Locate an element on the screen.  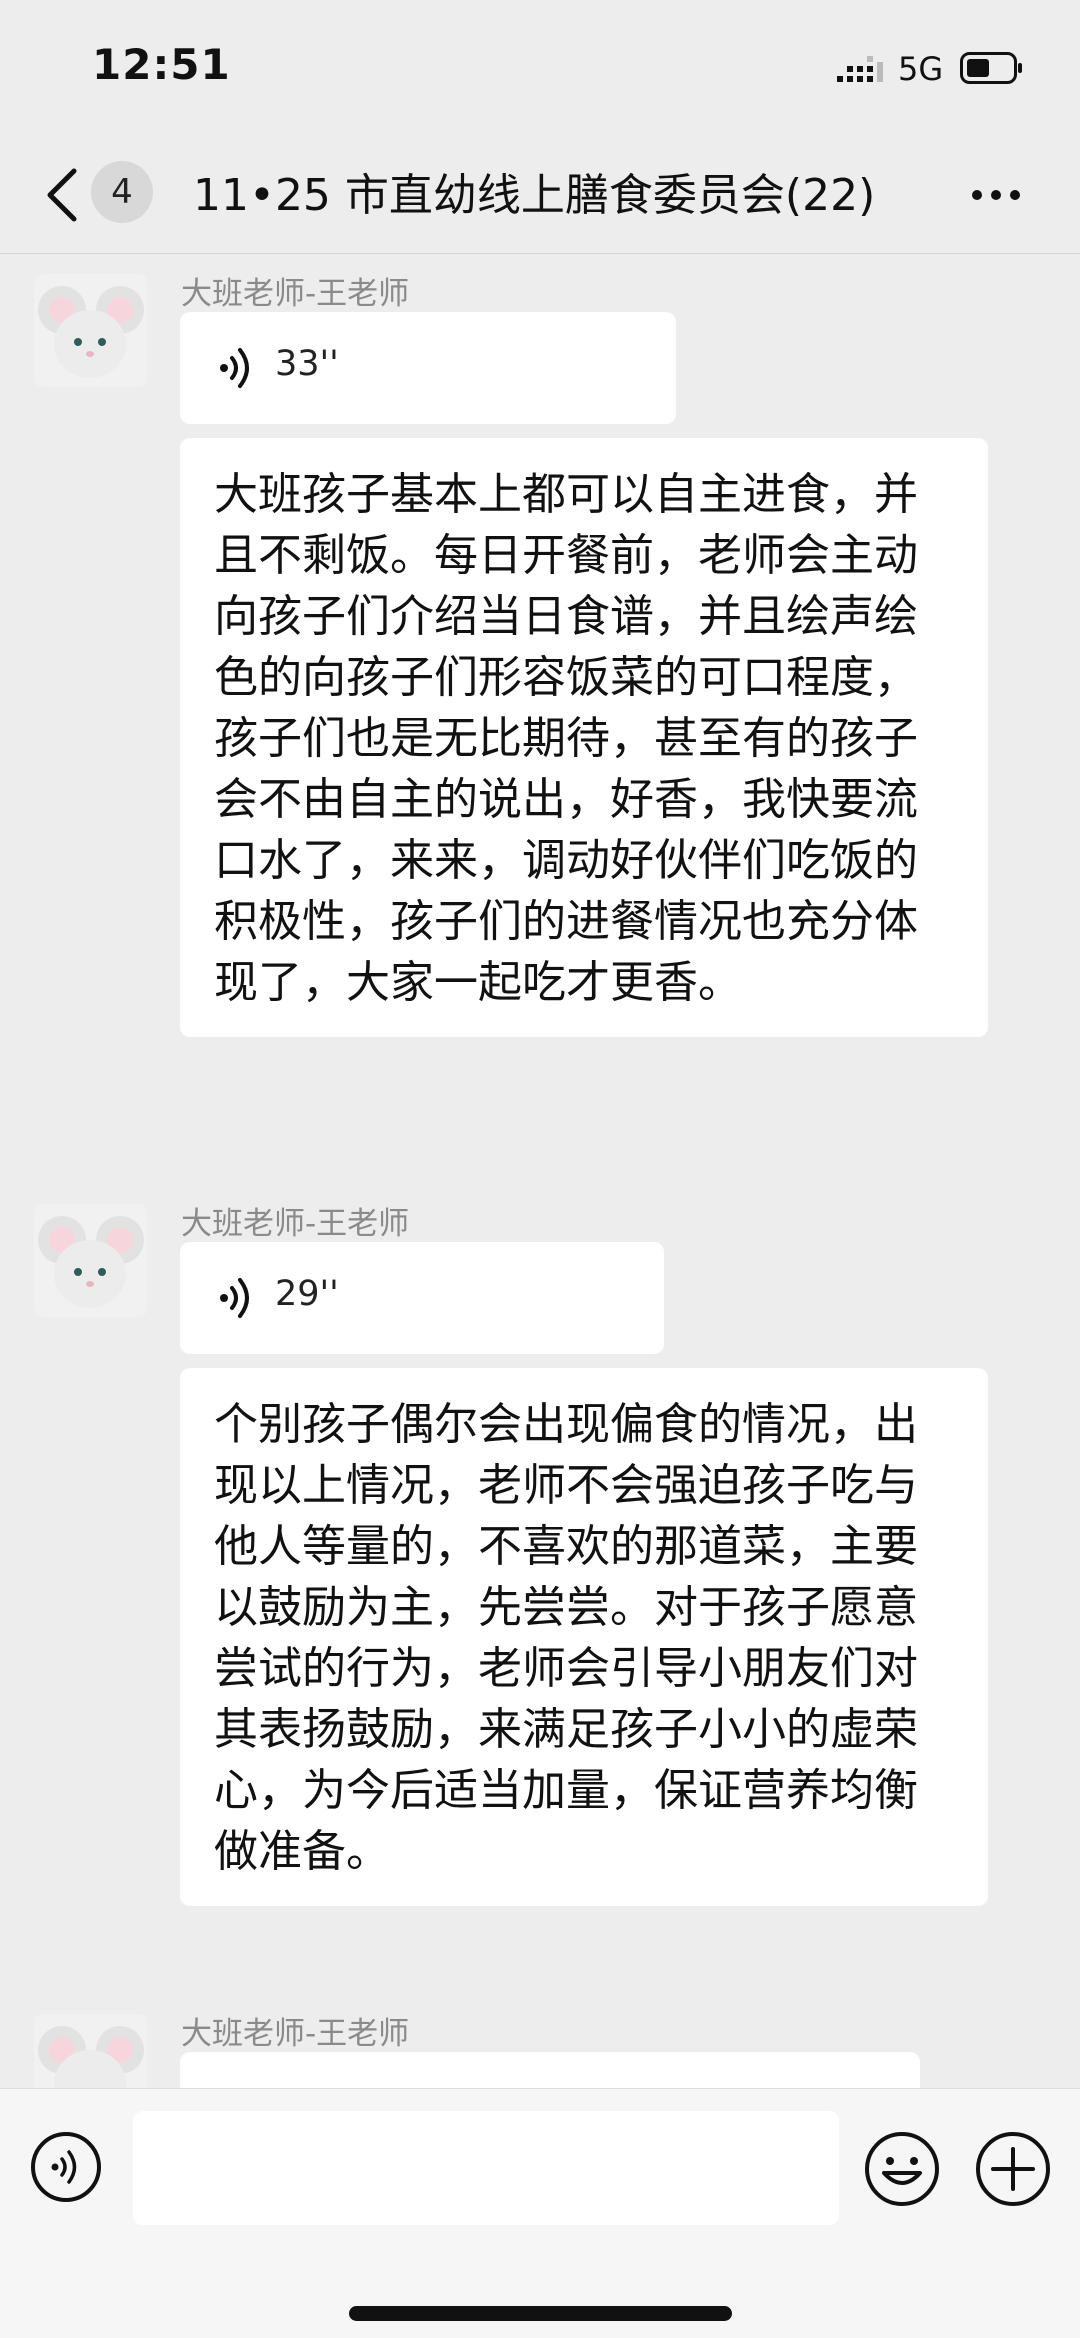
voice-input-icon is located at coordinates (66, 2167).